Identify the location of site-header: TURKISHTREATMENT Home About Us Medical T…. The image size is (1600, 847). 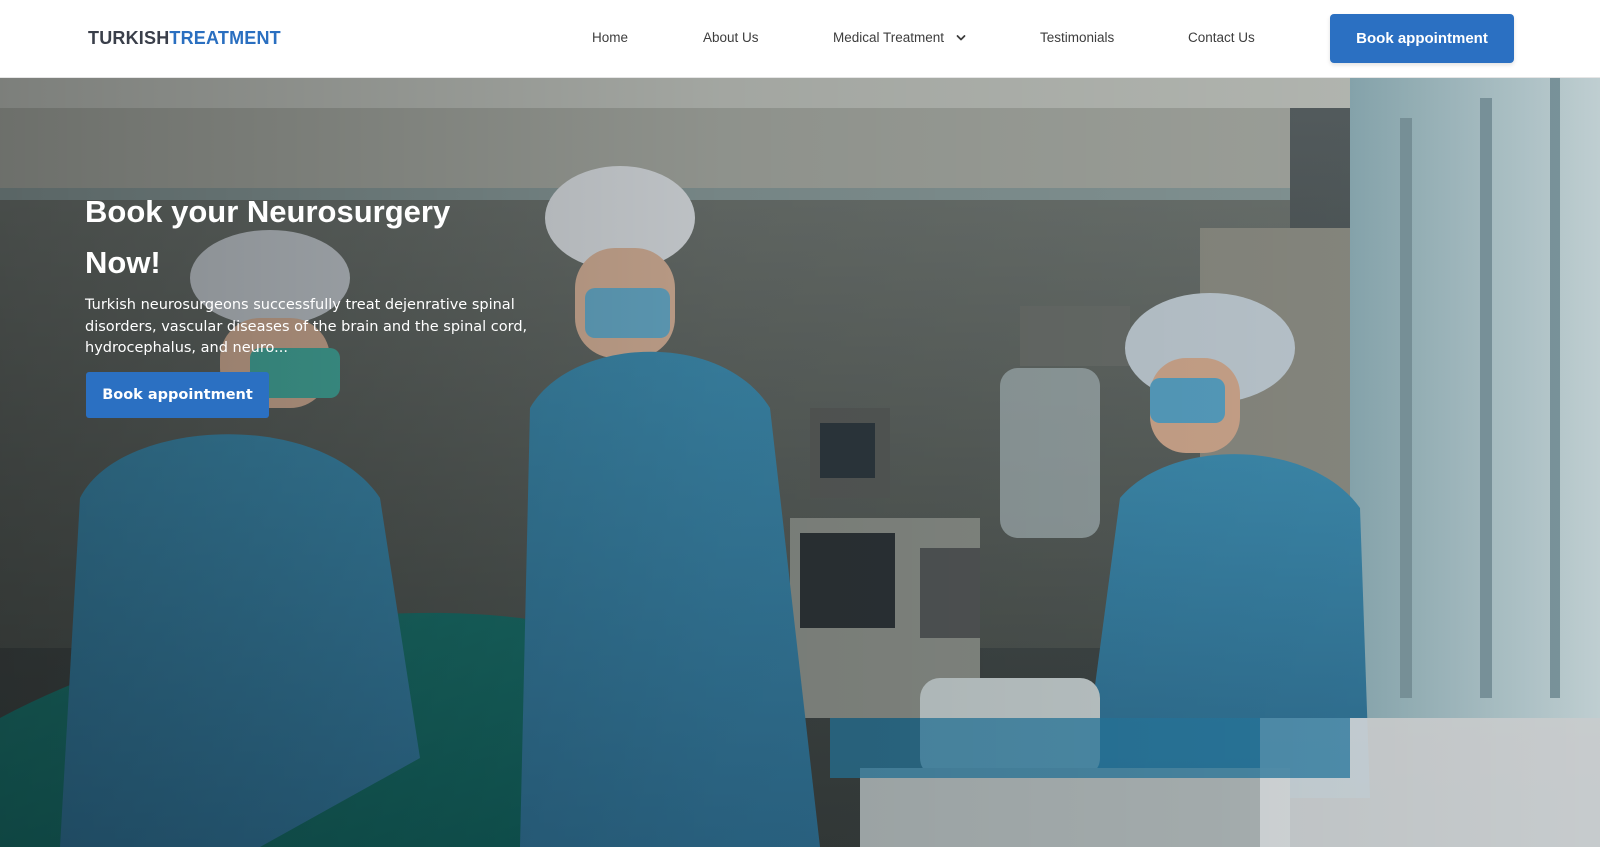
(800, 39).